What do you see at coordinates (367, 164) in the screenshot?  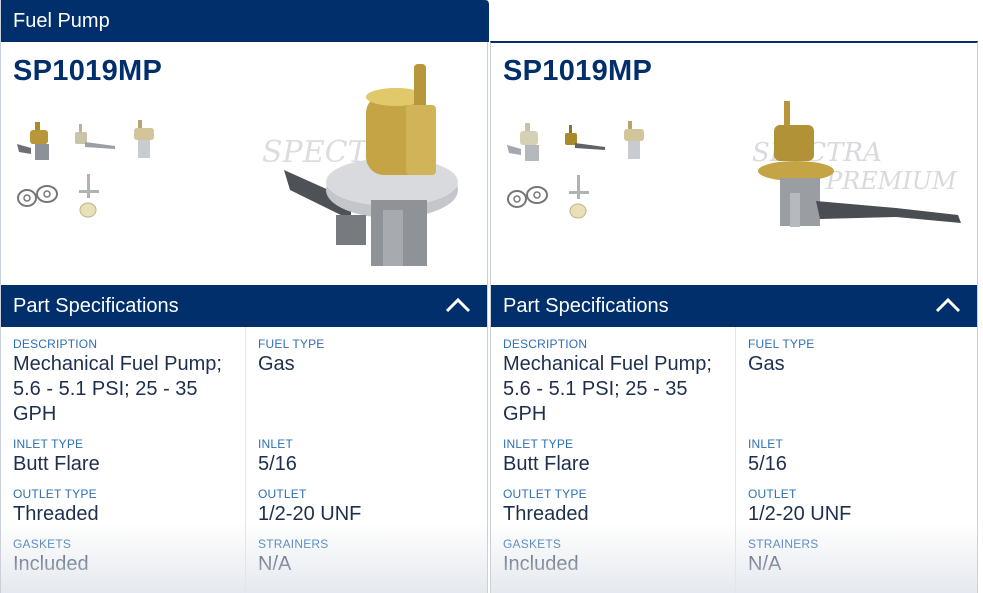 I see `product-main-image: SPECTRA` at bounding box center [367, 164].